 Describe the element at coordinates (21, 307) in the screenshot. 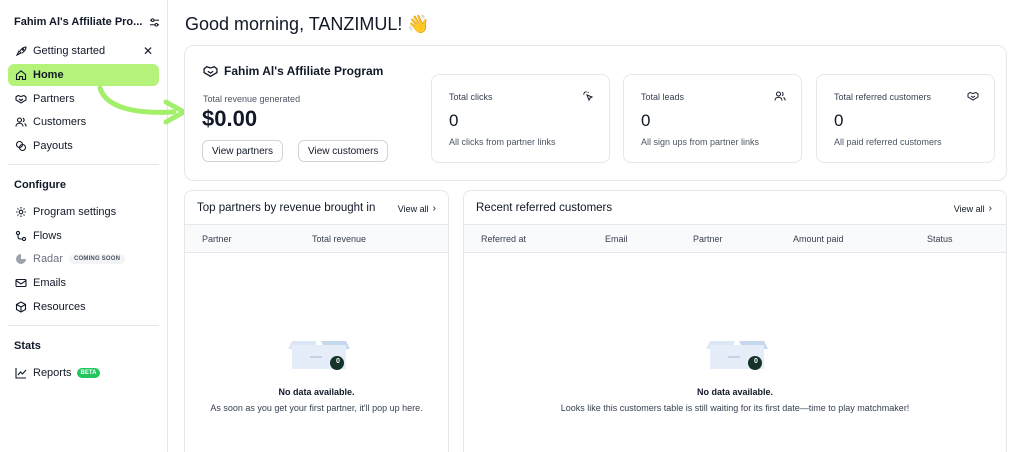

I see `package-icon` at that location.